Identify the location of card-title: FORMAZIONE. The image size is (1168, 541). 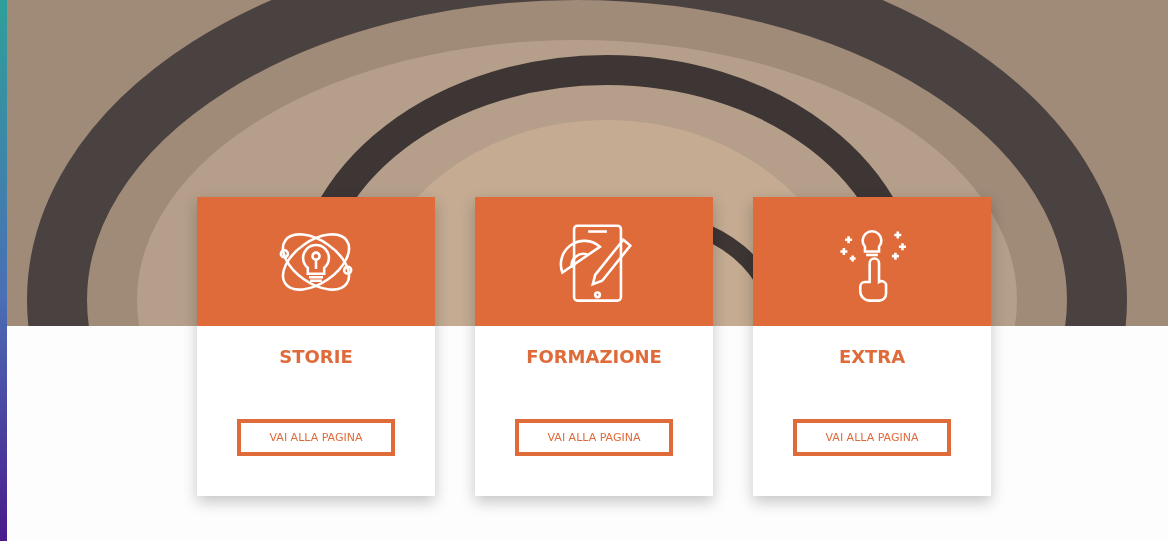
(594, 356).